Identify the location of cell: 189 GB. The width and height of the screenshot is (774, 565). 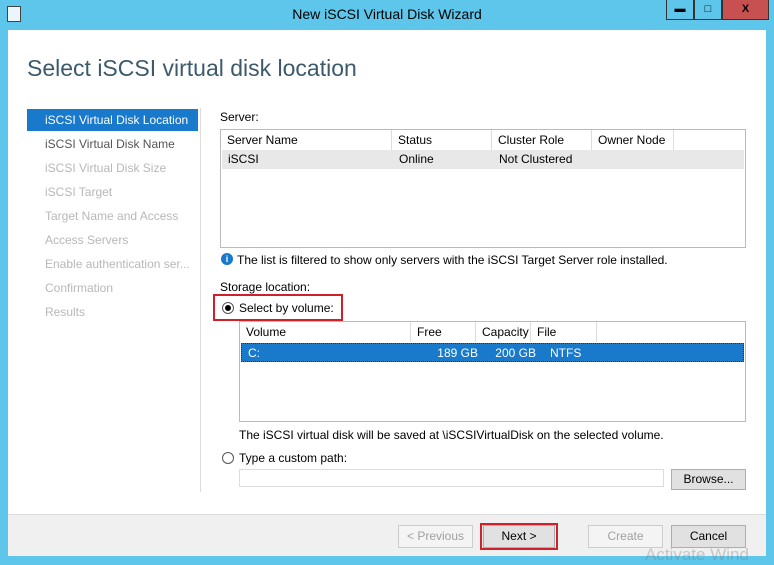
(457, 353).